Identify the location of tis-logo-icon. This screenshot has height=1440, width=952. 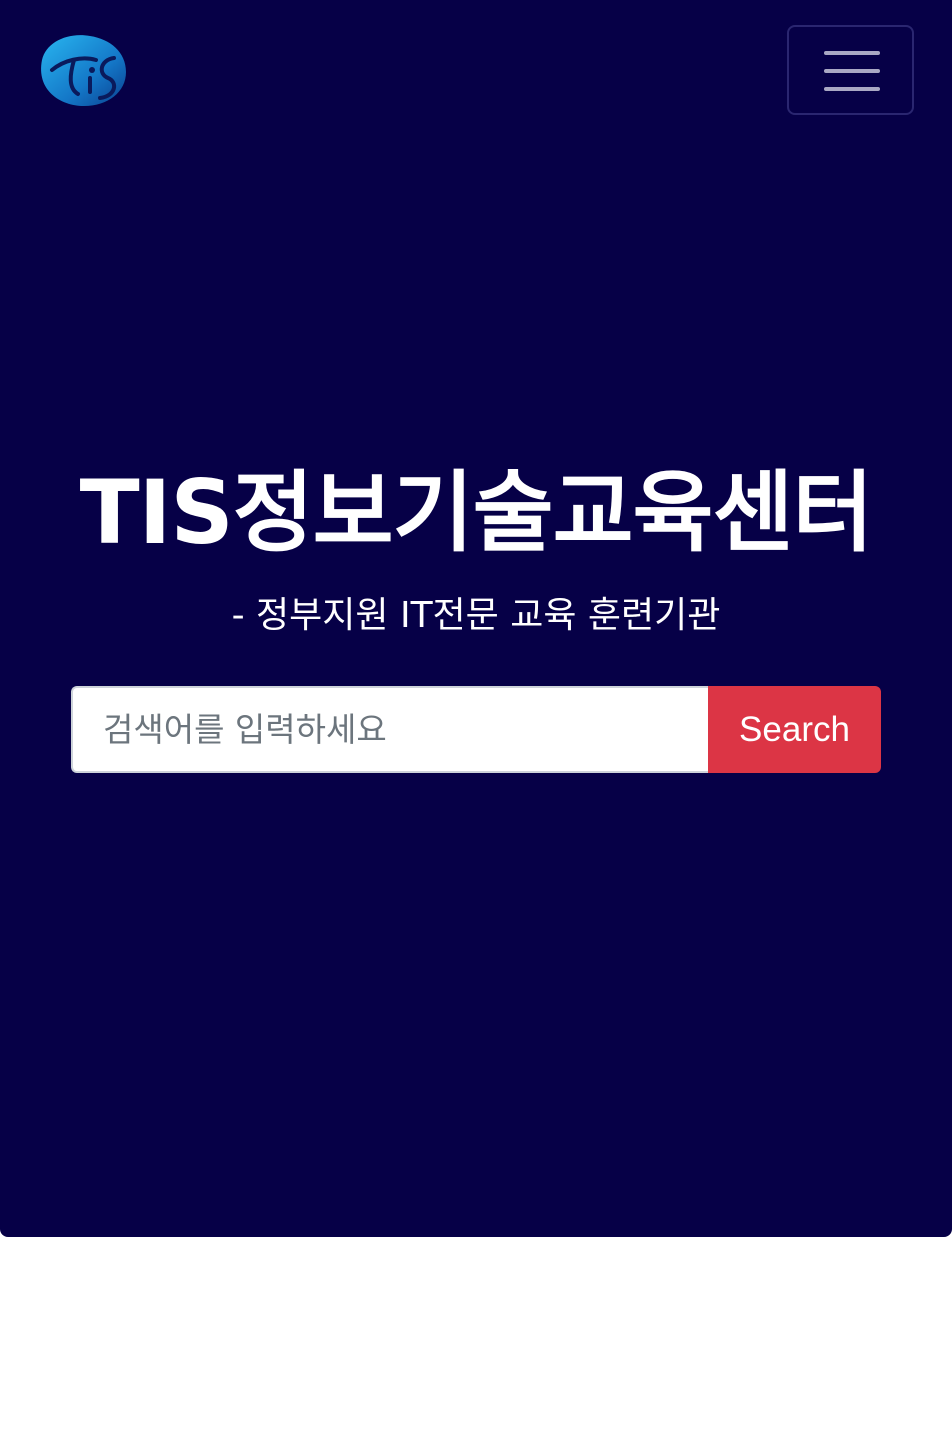
(83, 70).